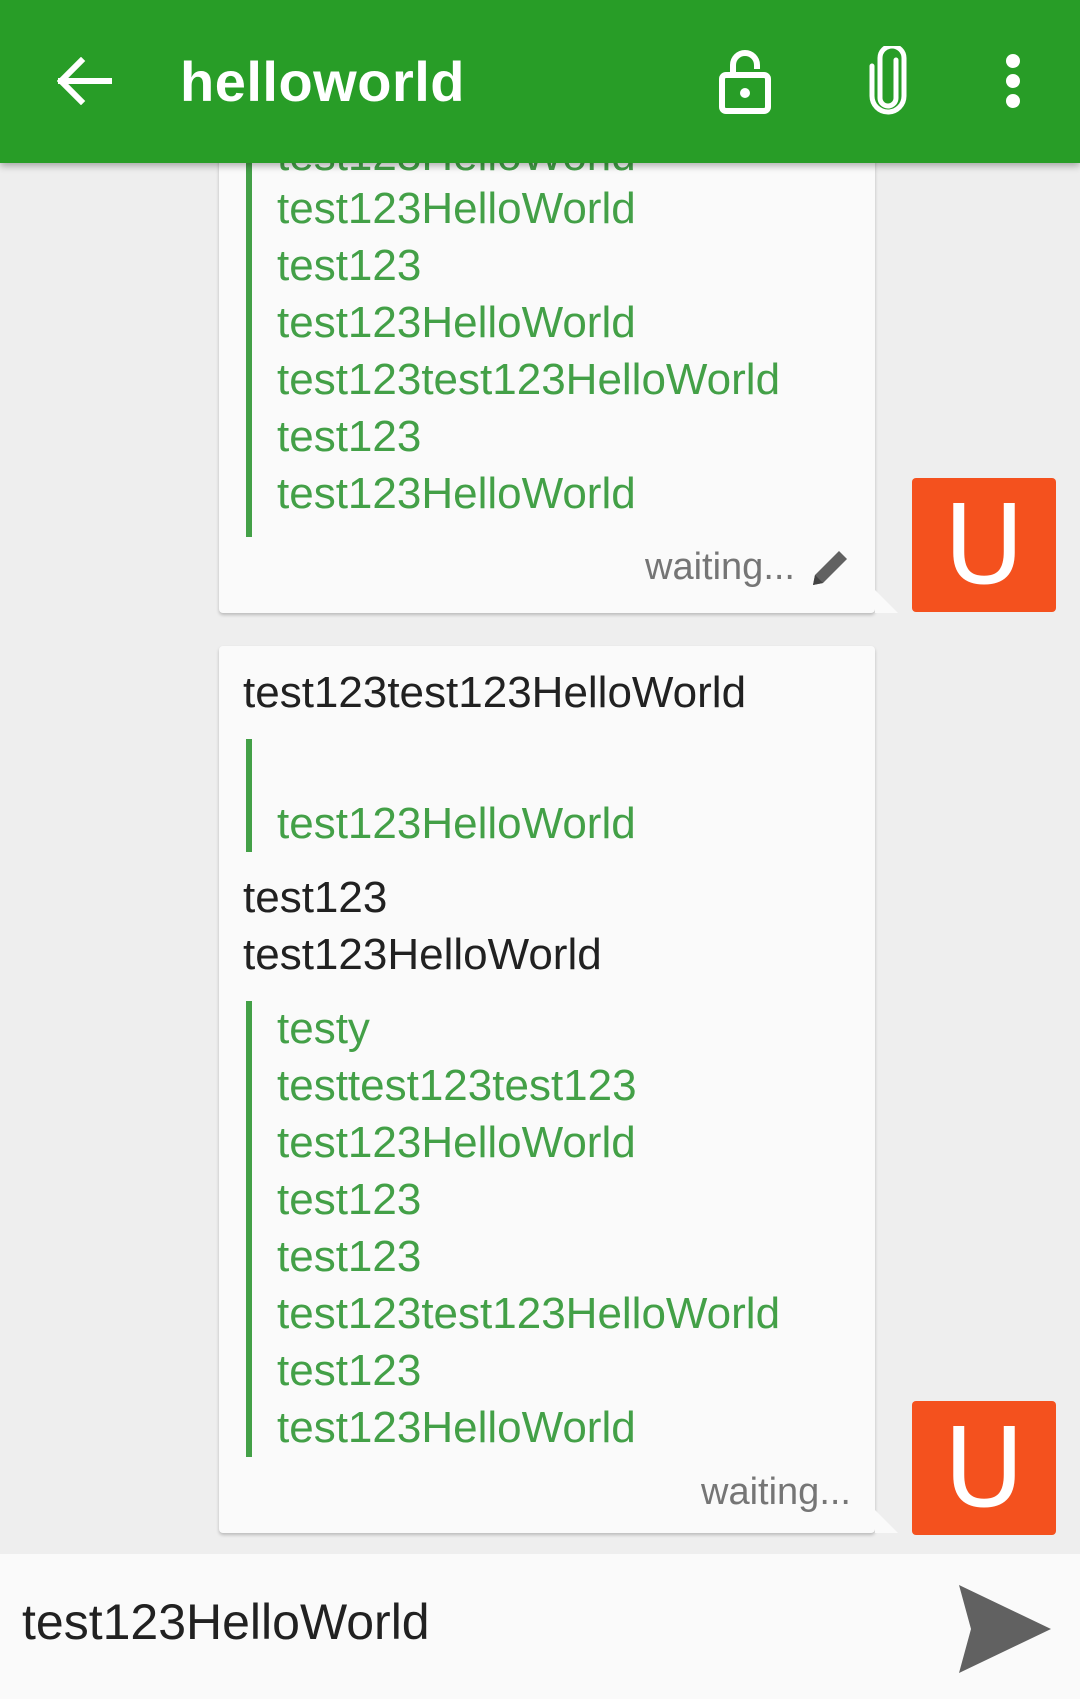  I want to click on composer-bar, so click(540, 1626).